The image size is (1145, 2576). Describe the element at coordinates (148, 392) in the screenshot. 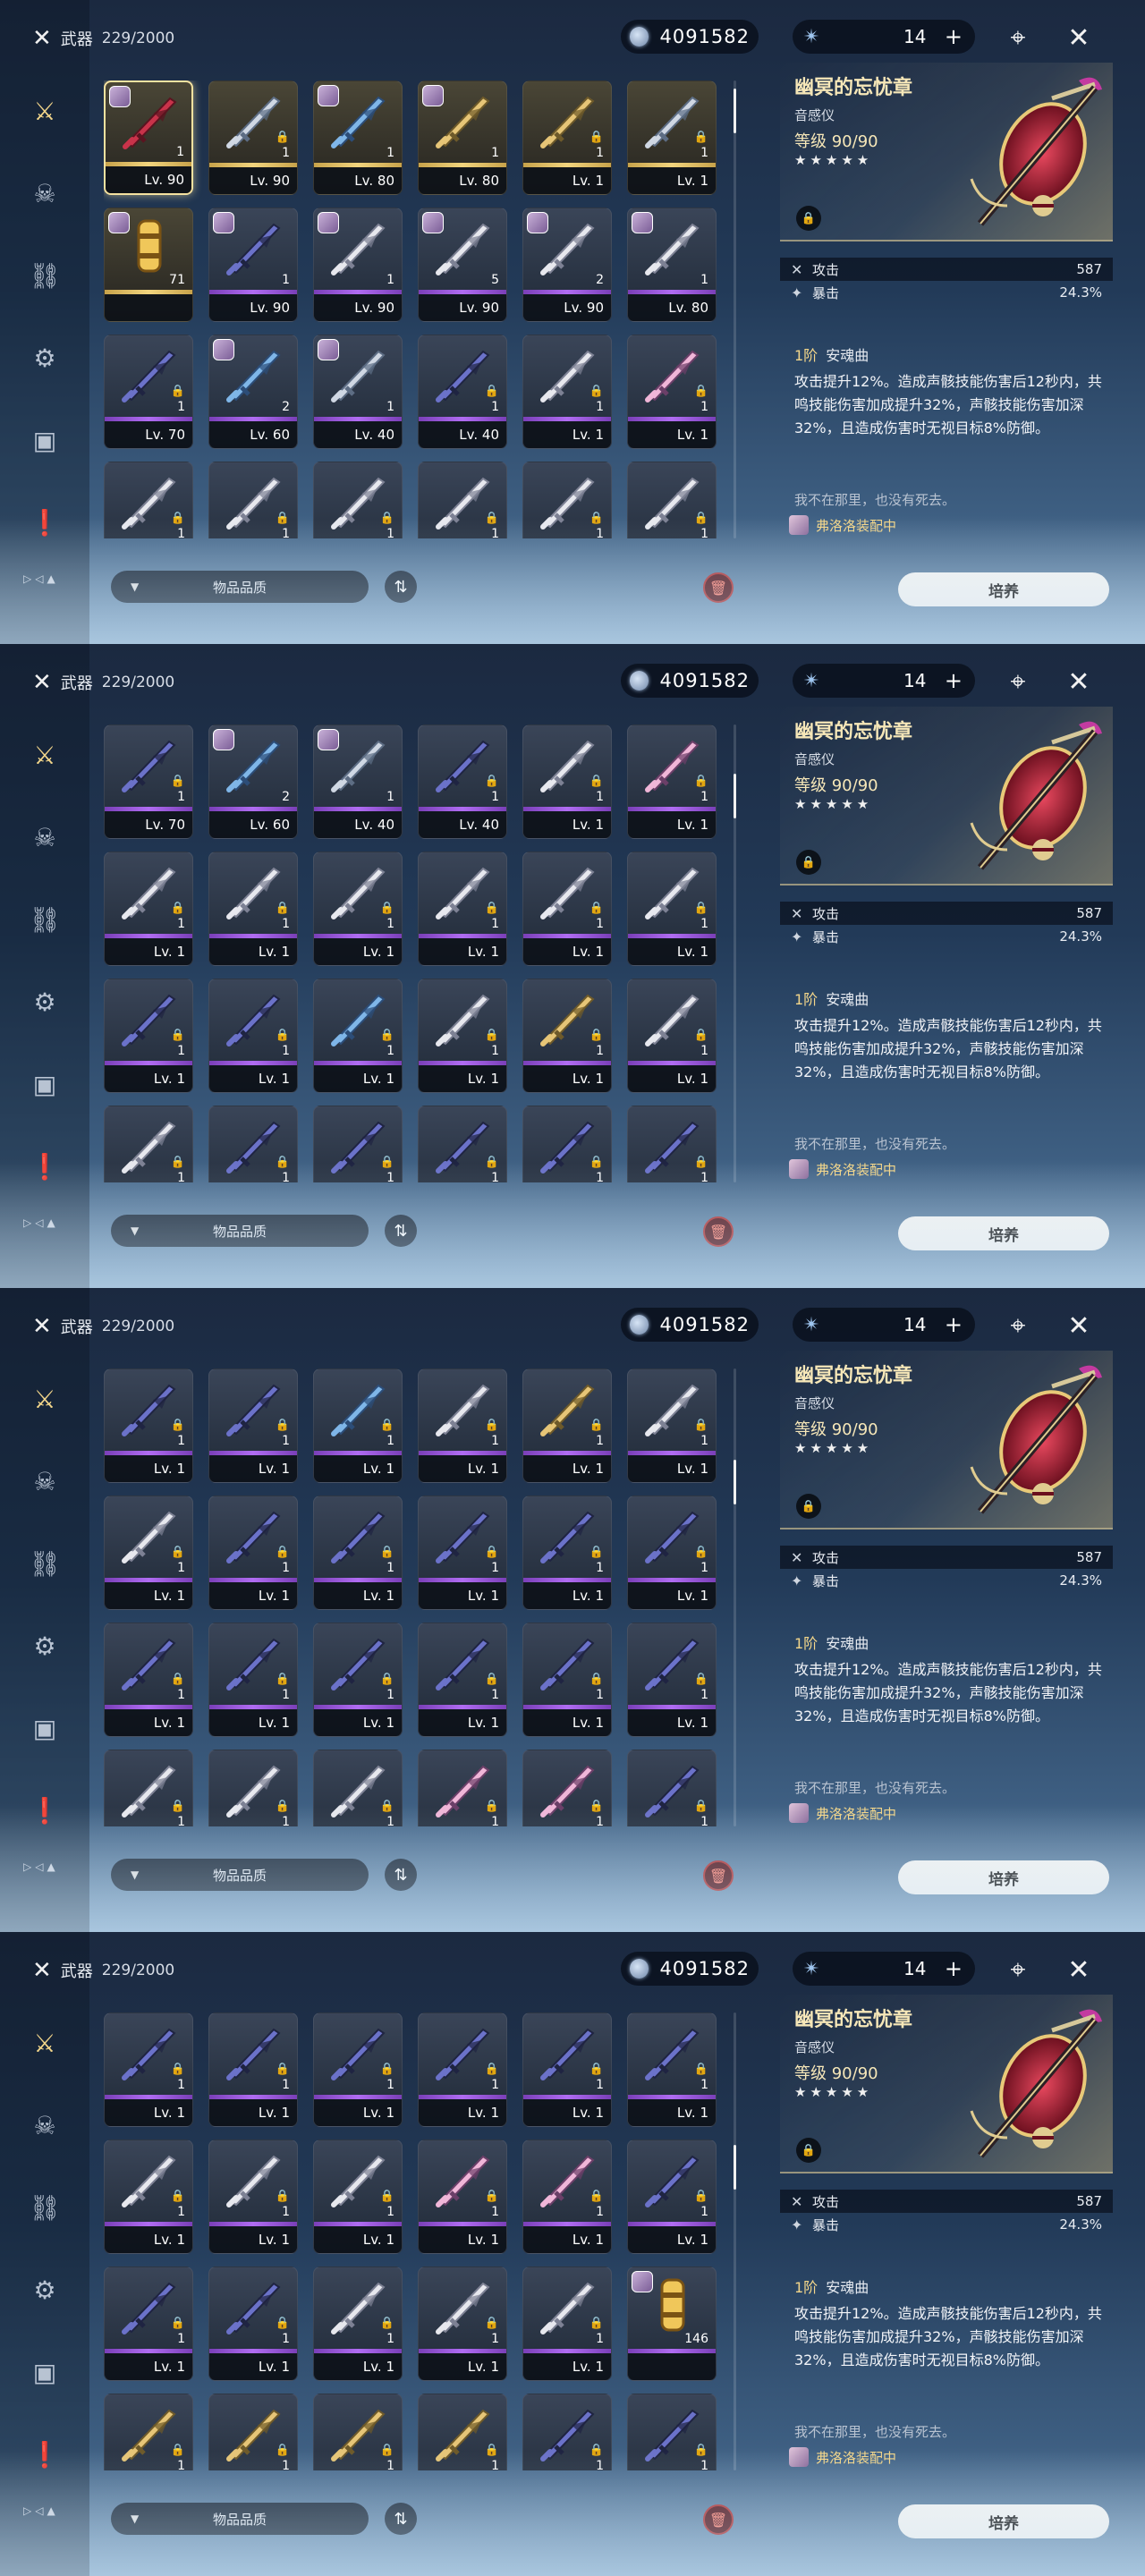

I see `weapon-slot: 🔒 1 Lv. 70` at that location.